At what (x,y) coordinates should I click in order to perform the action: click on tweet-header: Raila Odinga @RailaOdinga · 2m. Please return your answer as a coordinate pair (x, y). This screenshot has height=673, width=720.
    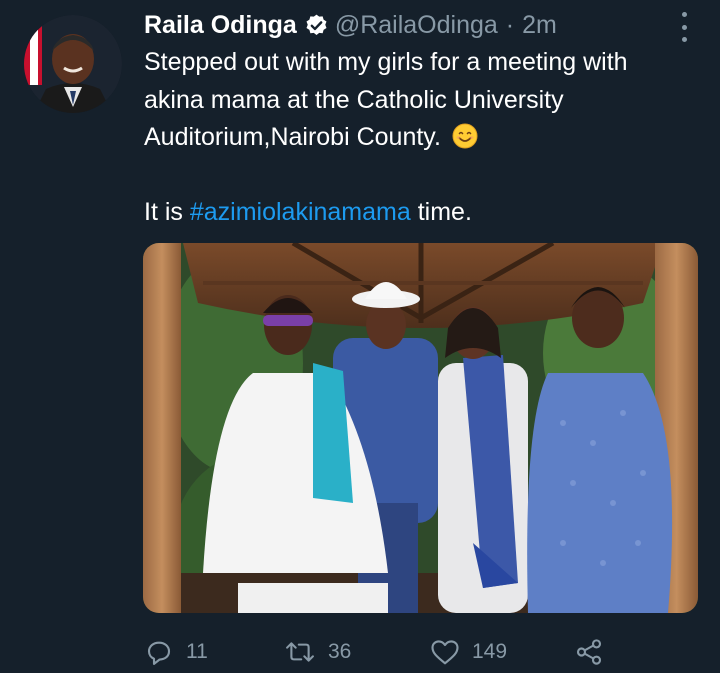
    Looking at the image, I should click on (420, 25).